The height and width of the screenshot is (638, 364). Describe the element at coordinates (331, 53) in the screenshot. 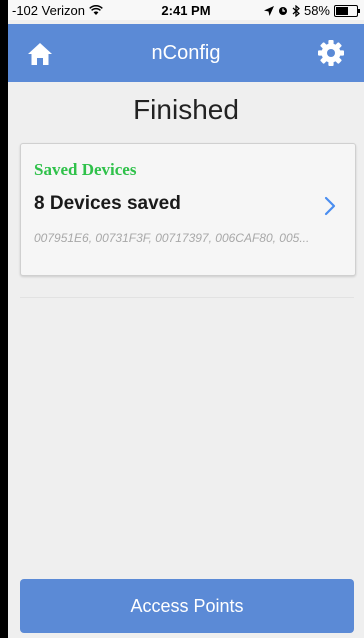

I see `gear-icon` at that location.